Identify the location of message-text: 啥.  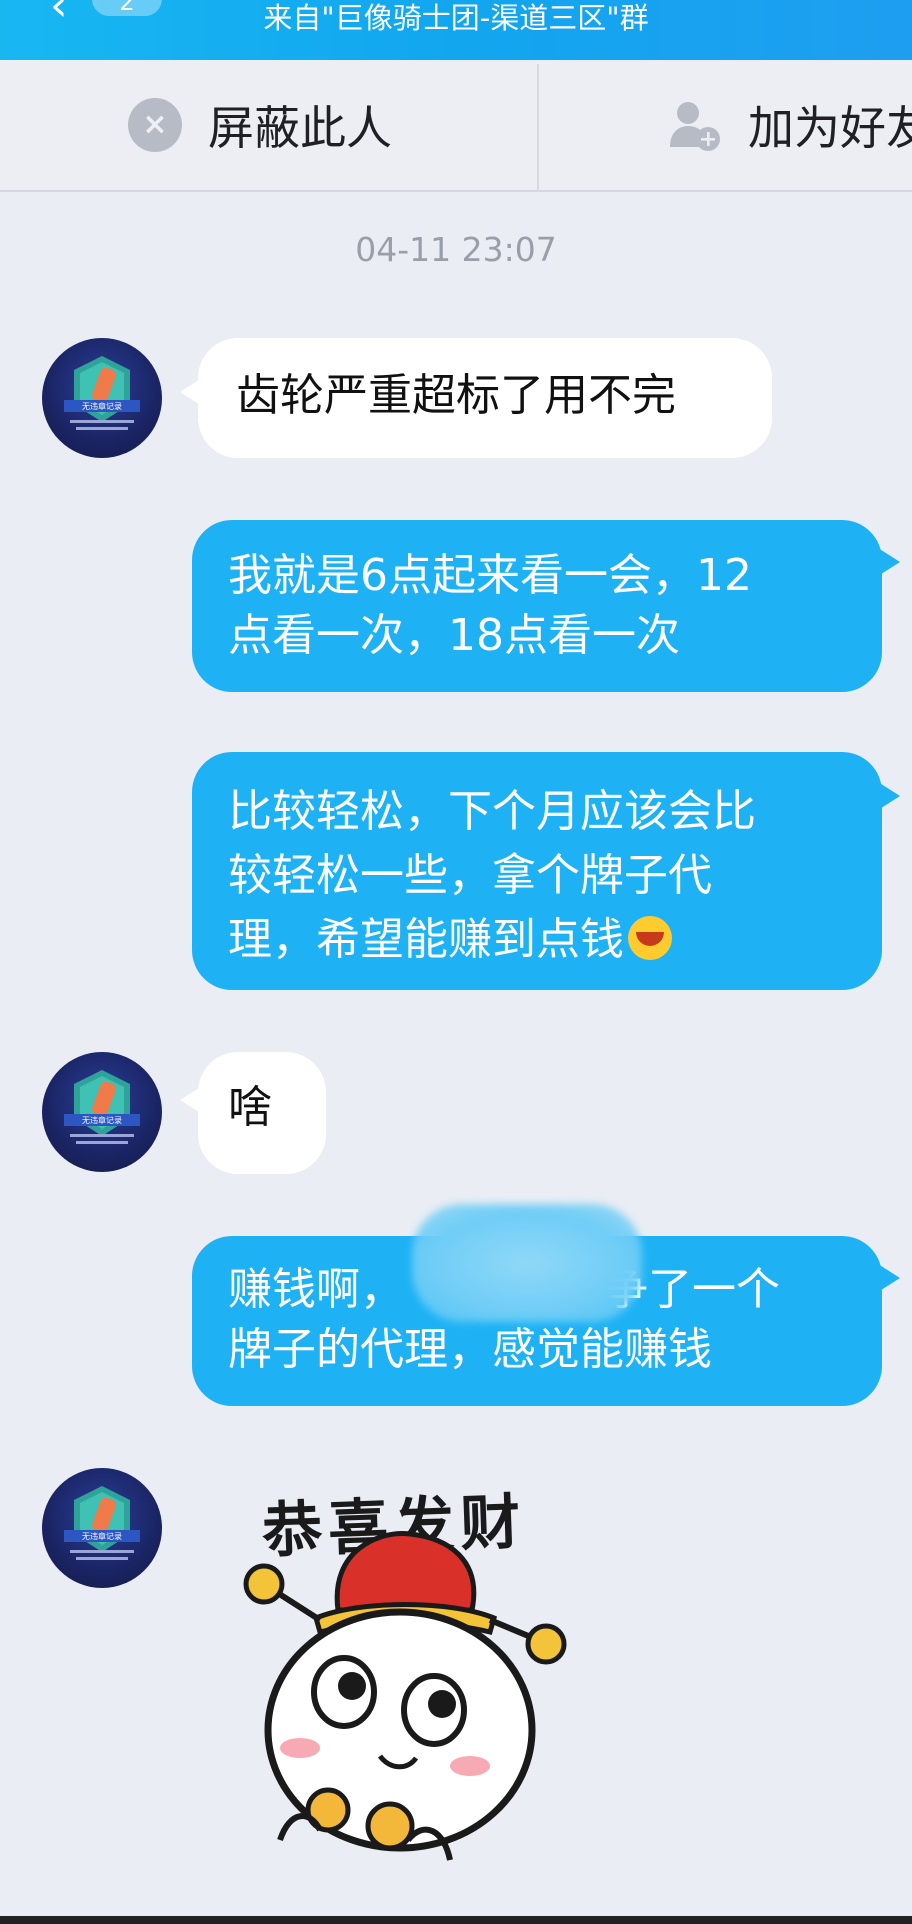
(250, 1107).